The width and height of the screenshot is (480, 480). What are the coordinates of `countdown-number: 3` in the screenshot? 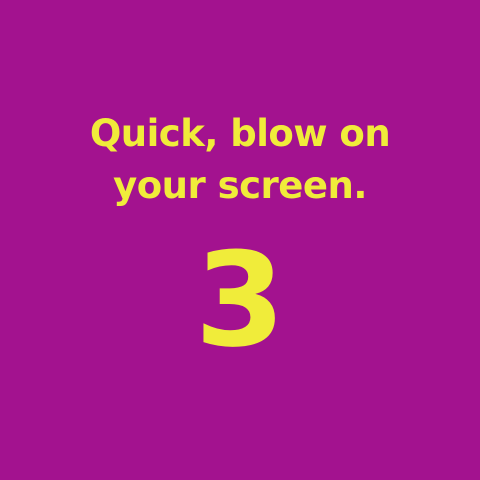 It's located at (240, 300).